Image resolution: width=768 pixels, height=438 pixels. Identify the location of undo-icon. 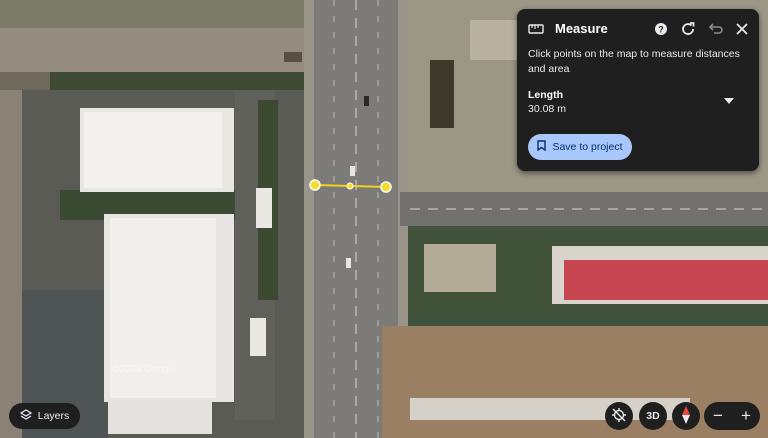
(715, 29).